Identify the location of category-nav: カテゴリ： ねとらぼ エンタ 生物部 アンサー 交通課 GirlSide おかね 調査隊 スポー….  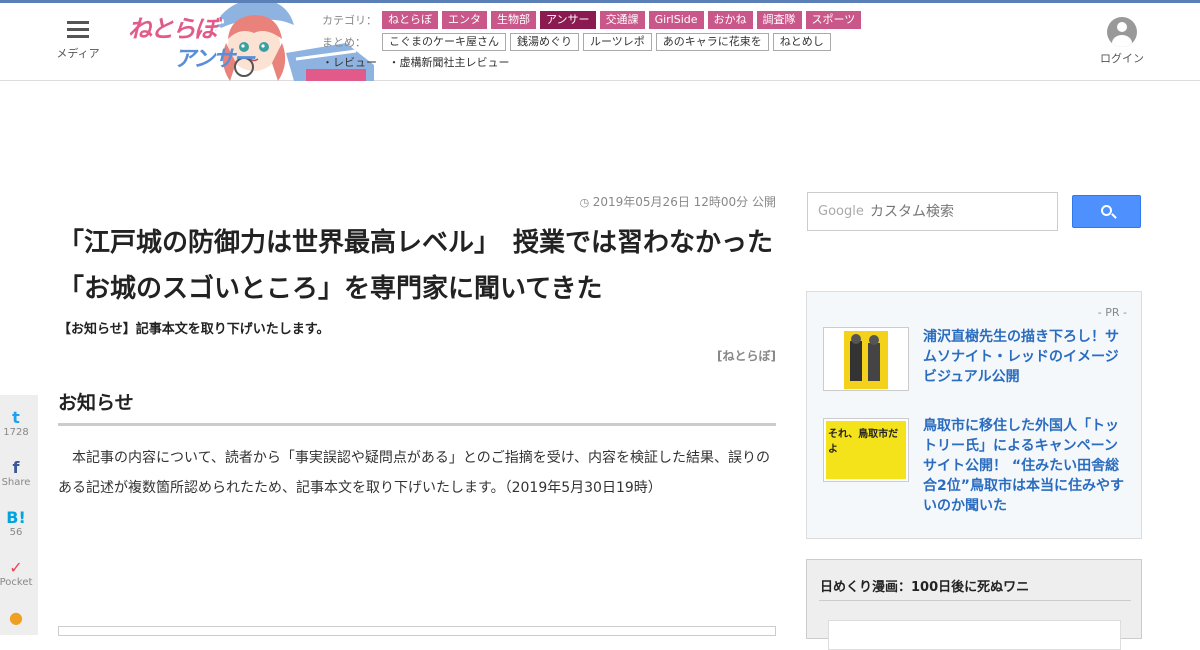
(593, 39).